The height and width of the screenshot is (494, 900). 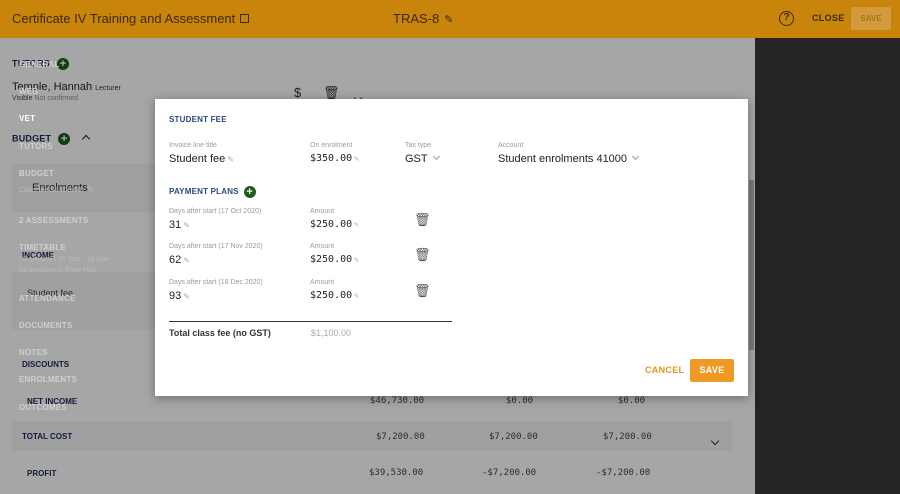 What do you see at coordinates (249, 192) in the screenshot?
I see `add-payment-plan-icon: +` at bounding box center [249, 192].